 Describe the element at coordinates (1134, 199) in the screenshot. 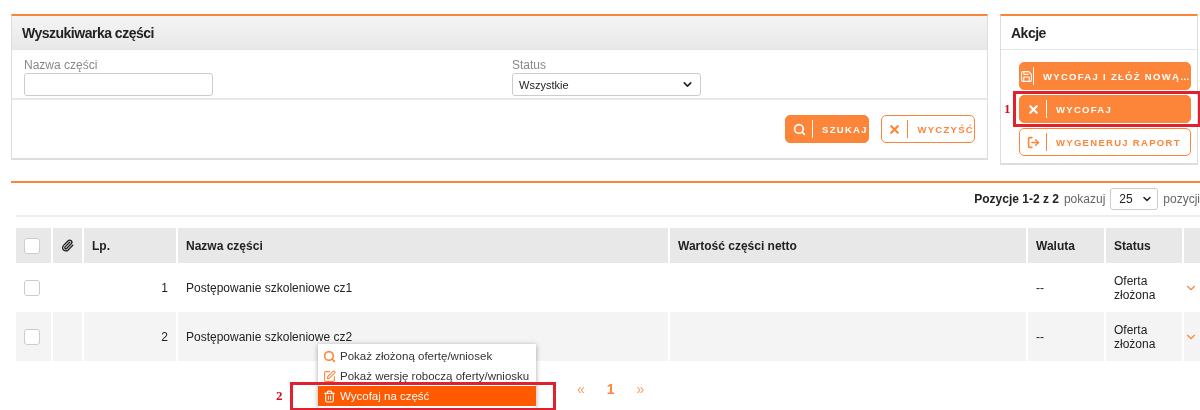

I see `page-size-select: 25` at that location.